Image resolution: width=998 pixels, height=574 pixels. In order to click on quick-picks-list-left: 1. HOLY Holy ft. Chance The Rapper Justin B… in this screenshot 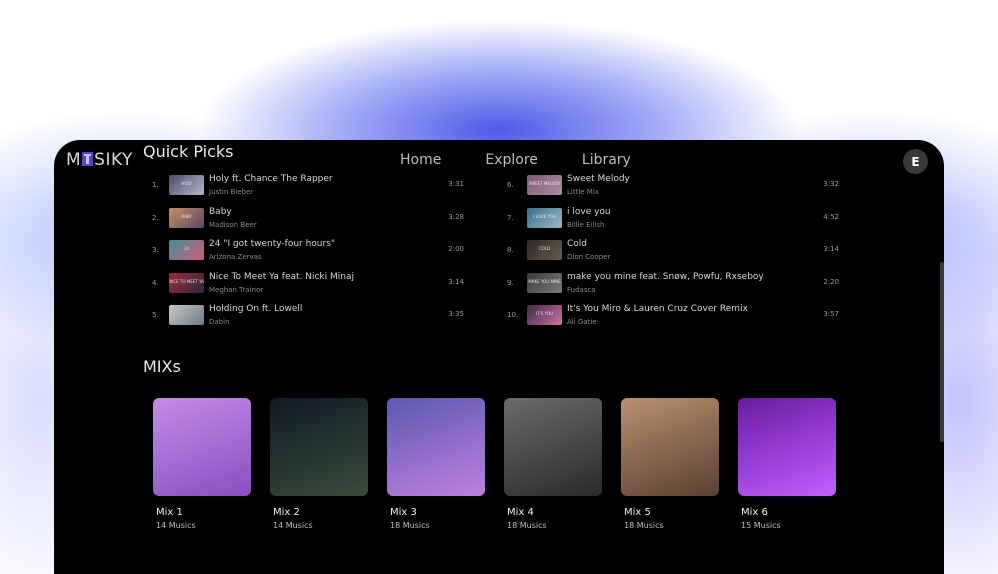, I will do `click(317, 254)`.